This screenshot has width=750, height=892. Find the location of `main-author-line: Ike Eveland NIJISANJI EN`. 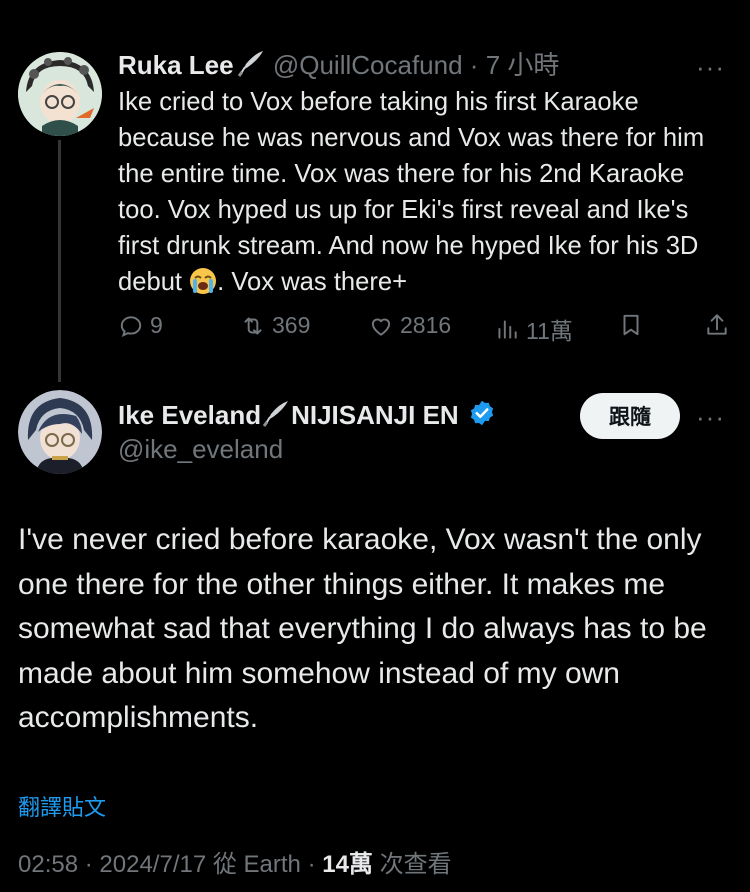

main-author-line: Ike Eveland NIJISANJI EN is located at coordinates (307, 417).